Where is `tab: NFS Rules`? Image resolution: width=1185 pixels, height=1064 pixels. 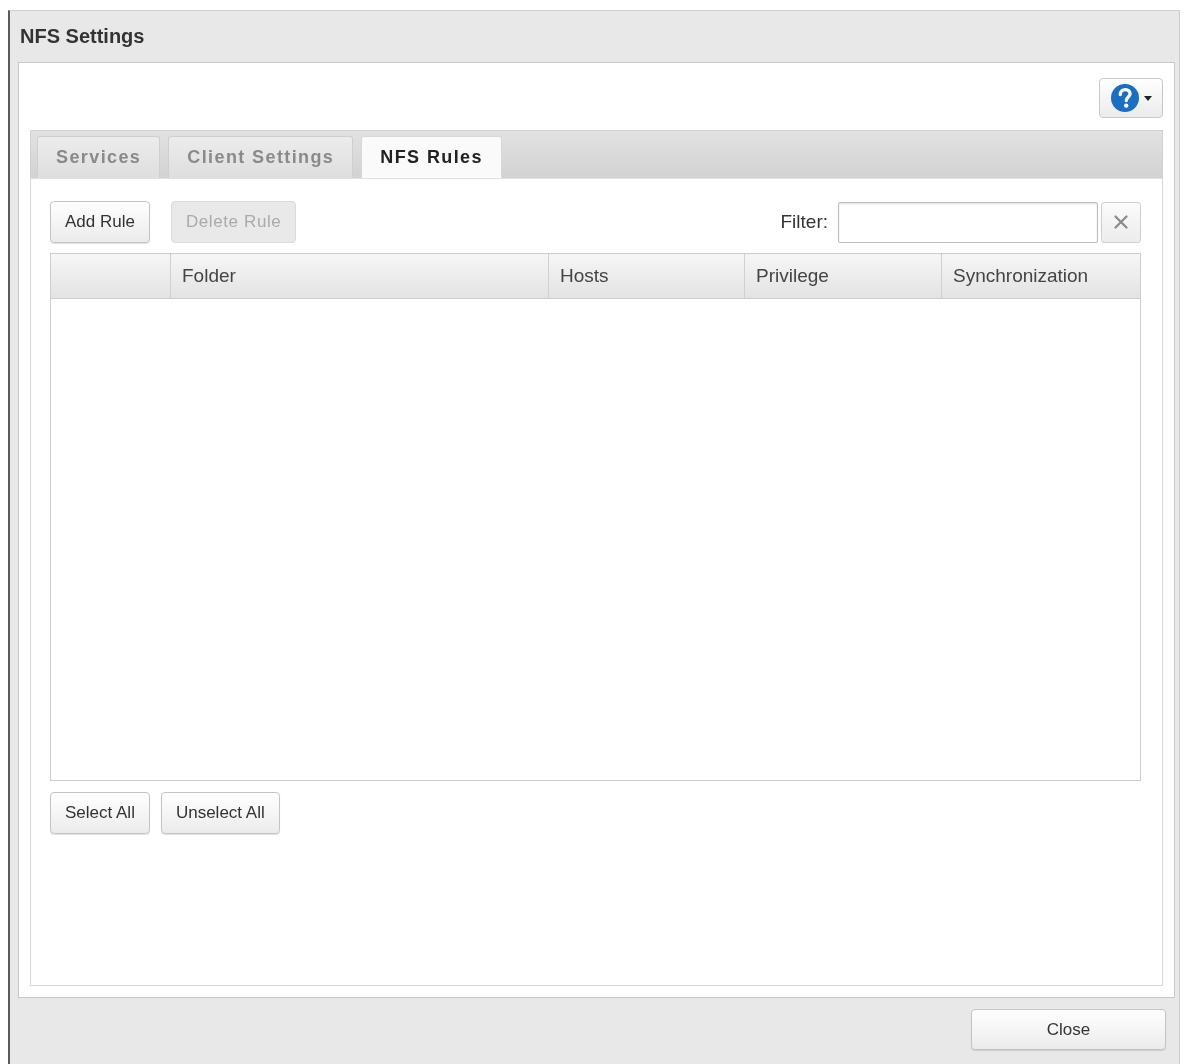 tab: NFS Rules is located at coordinates (431, 157).